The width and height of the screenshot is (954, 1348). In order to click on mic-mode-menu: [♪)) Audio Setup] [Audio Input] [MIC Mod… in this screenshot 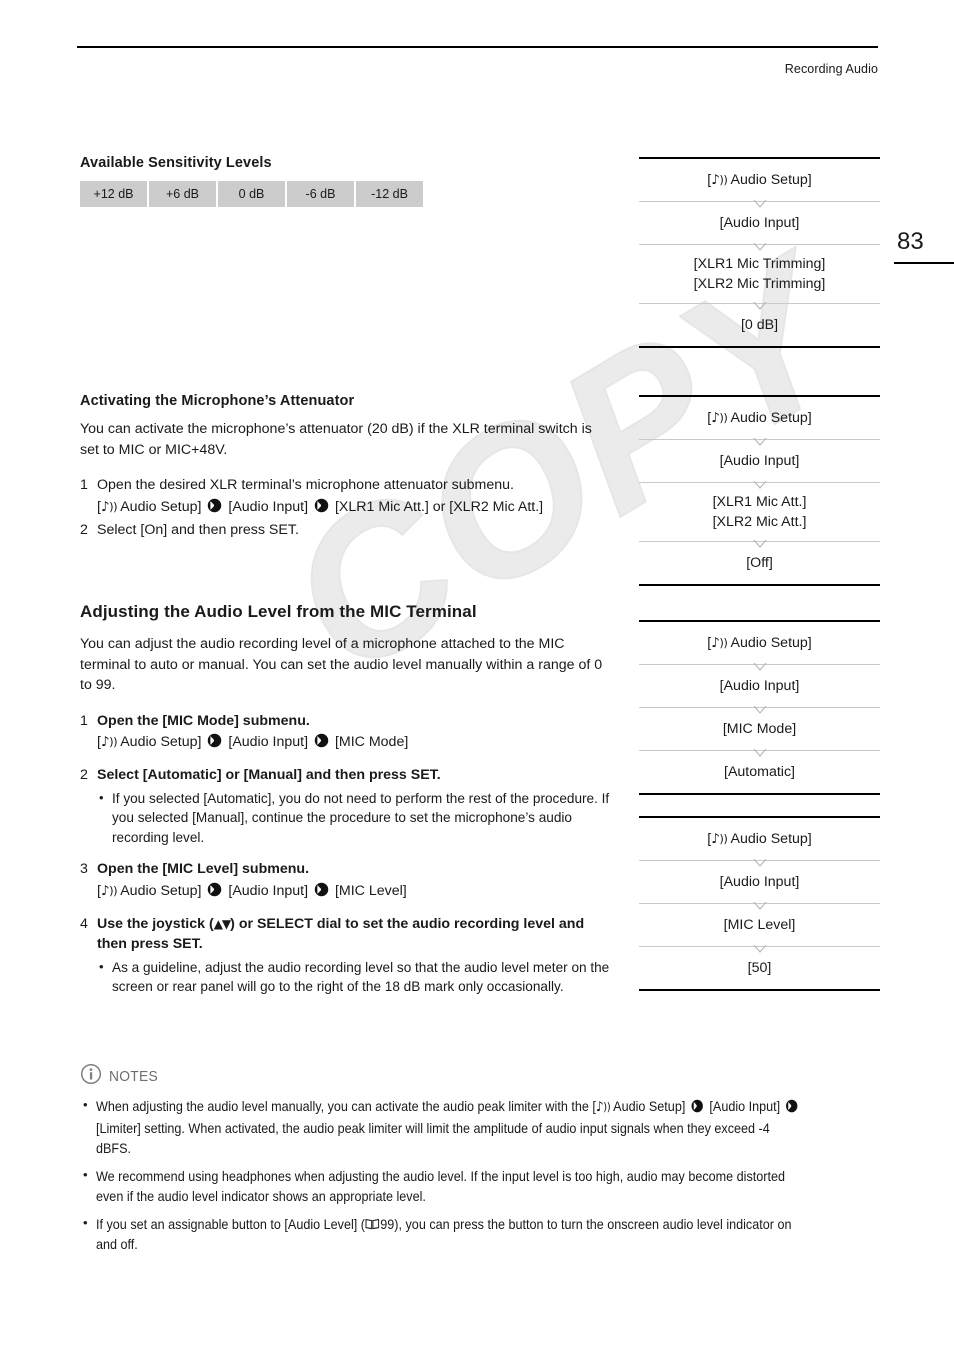, I will do `click(759, 707)`.